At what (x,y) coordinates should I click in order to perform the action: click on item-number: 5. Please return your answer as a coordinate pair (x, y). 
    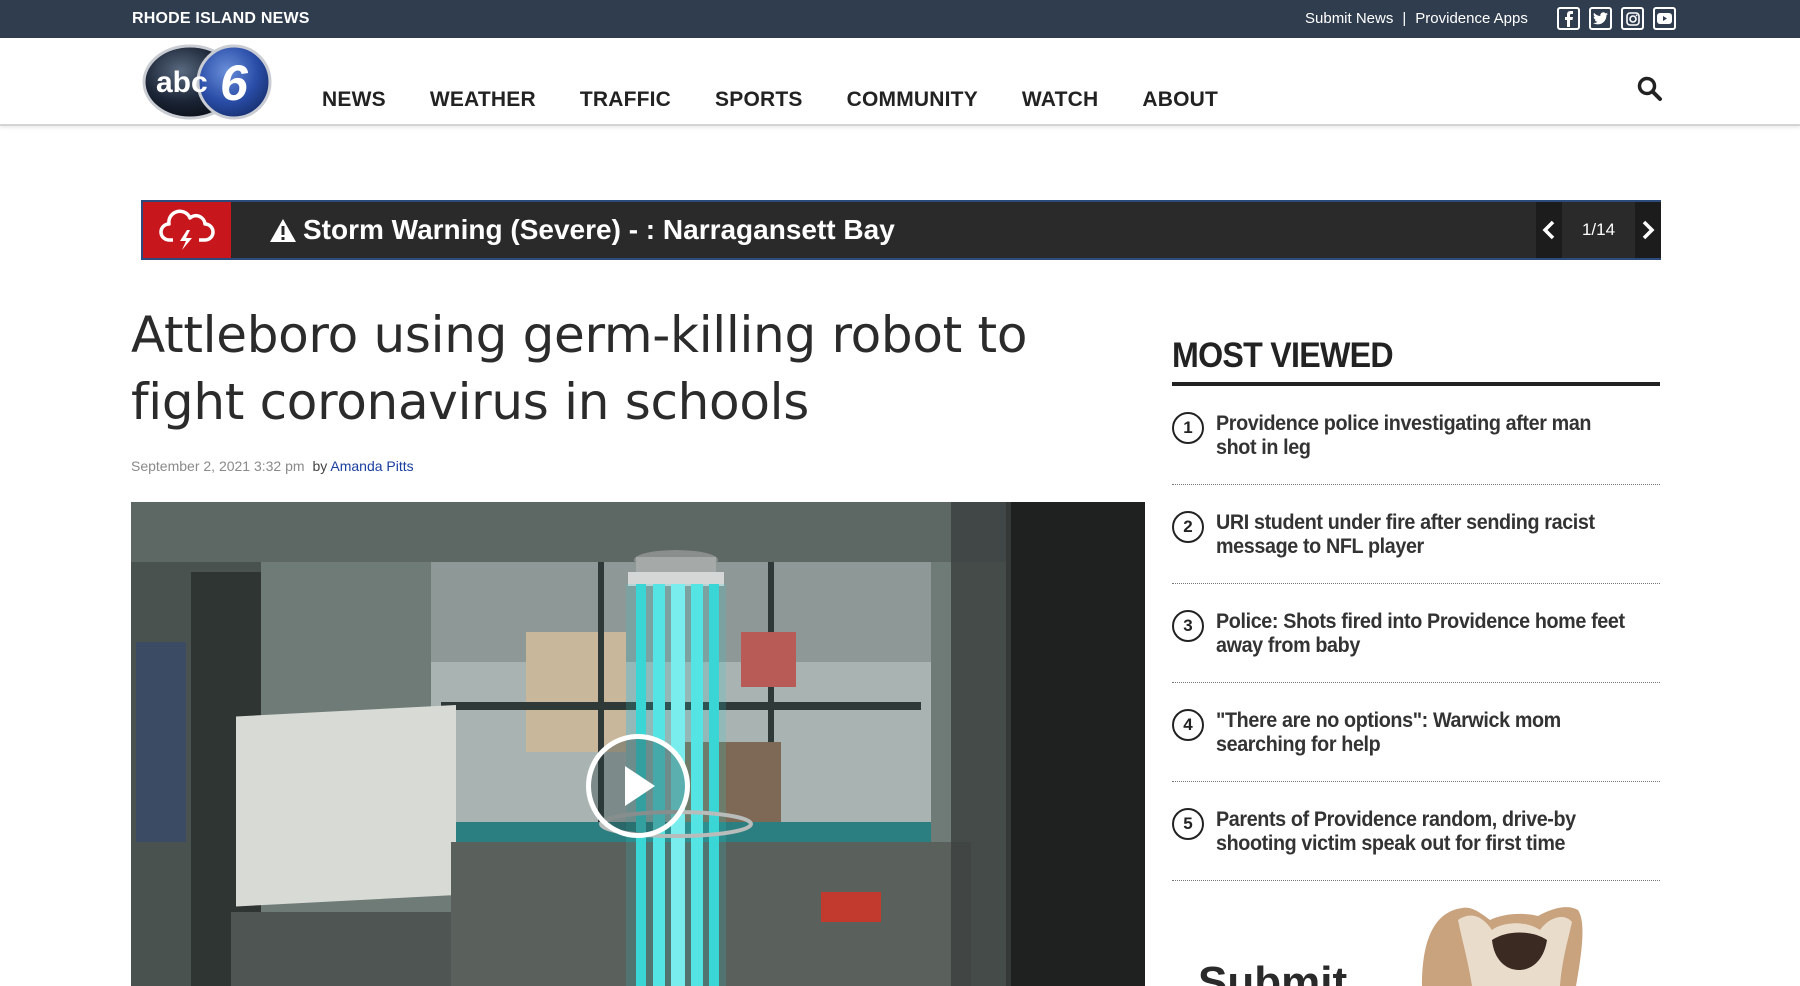
    Looking at the image, I should click on (1188, 824).